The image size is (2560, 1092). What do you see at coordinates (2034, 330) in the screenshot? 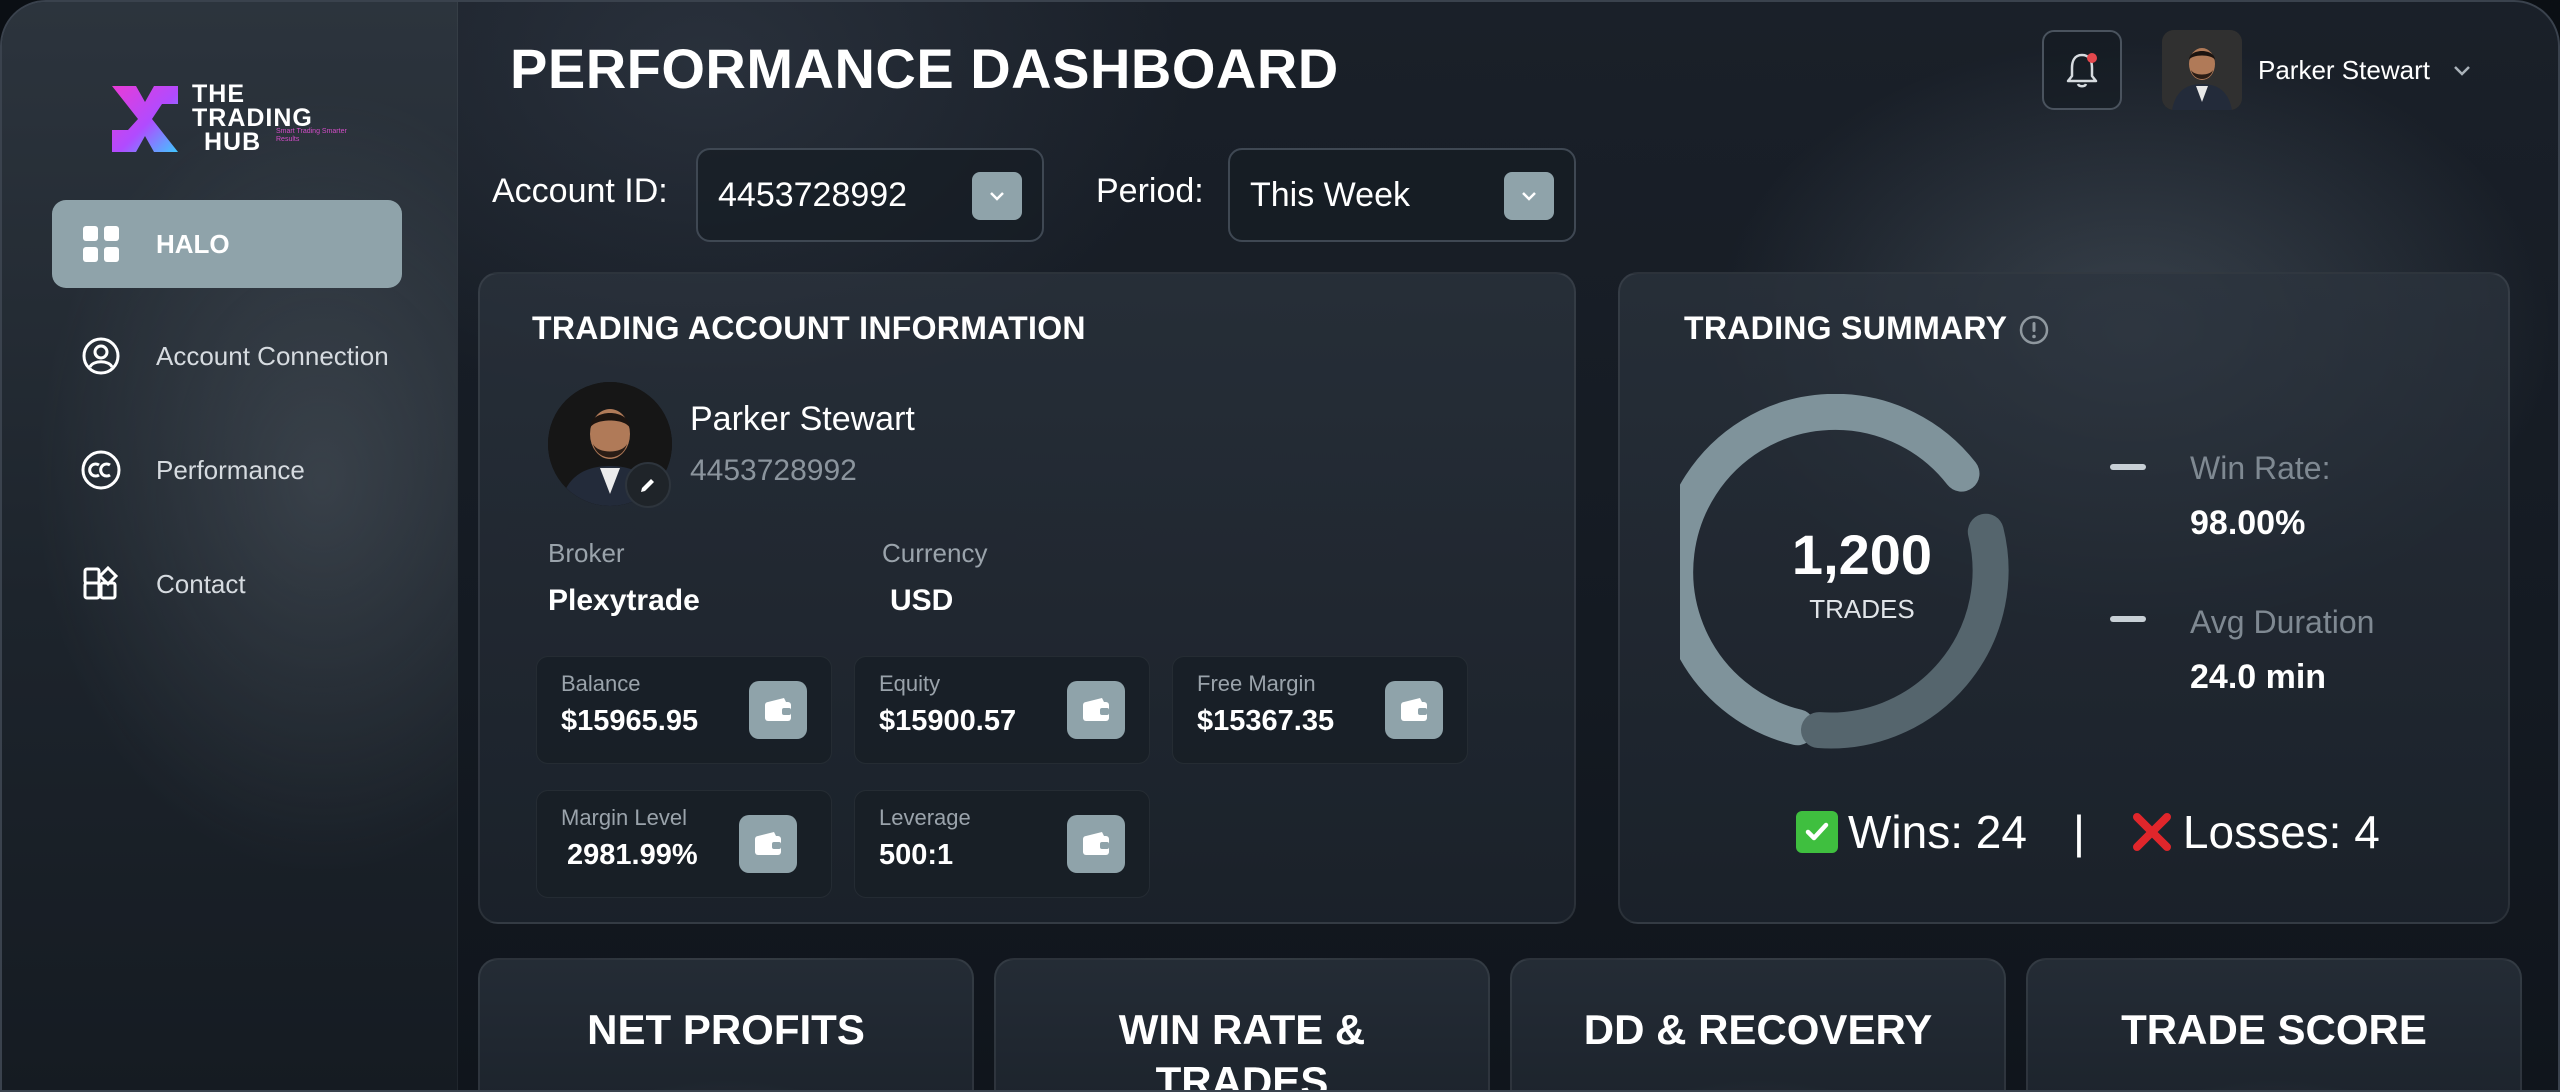
I see `info-icon` at bounding box center [2034, 330].